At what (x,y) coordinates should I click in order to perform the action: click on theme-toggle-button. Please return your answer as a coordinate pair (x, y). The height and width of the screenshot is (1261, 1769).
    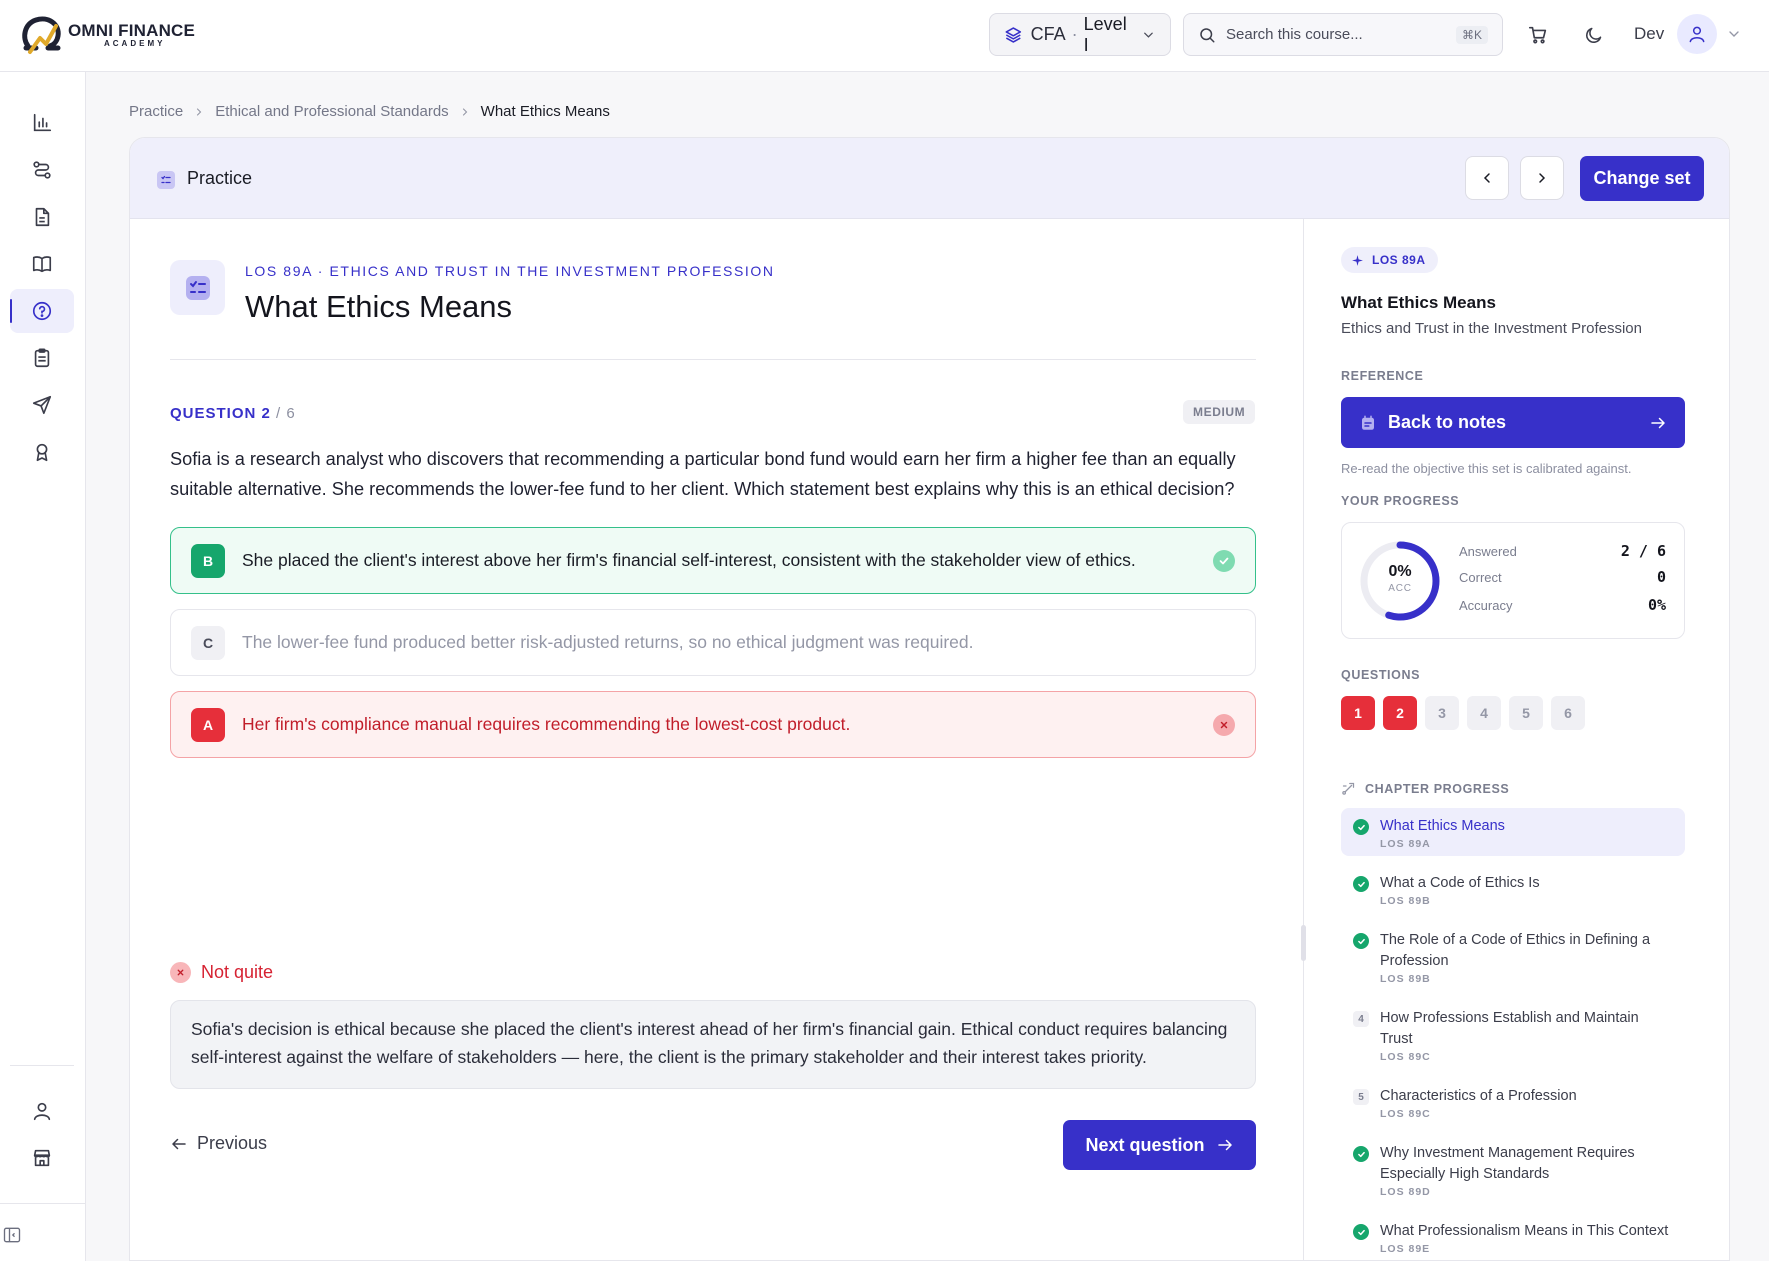
    Looking at the image, I should click on (1593, 35).